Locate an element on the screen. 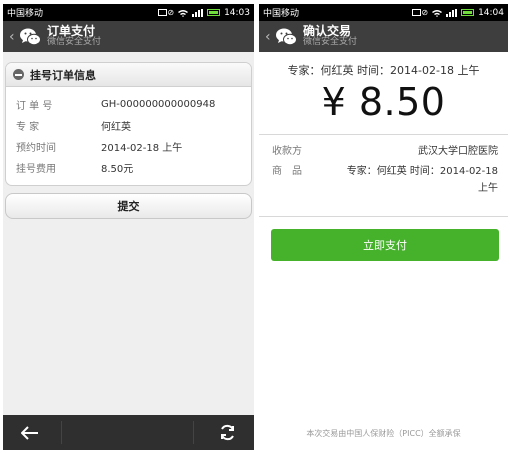 The image size is (510, 454). clock: 14:04 is located at coordinates (491, 12).